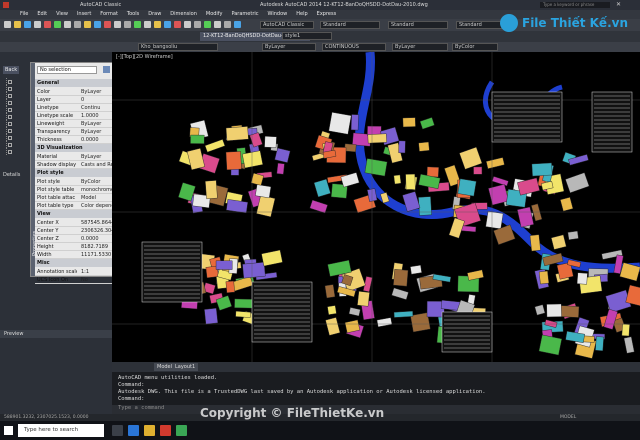 The image size is (640, 440). Describe the element at coordinates (117, 430) in the screenshot. I see `task-view-icon` at that location.